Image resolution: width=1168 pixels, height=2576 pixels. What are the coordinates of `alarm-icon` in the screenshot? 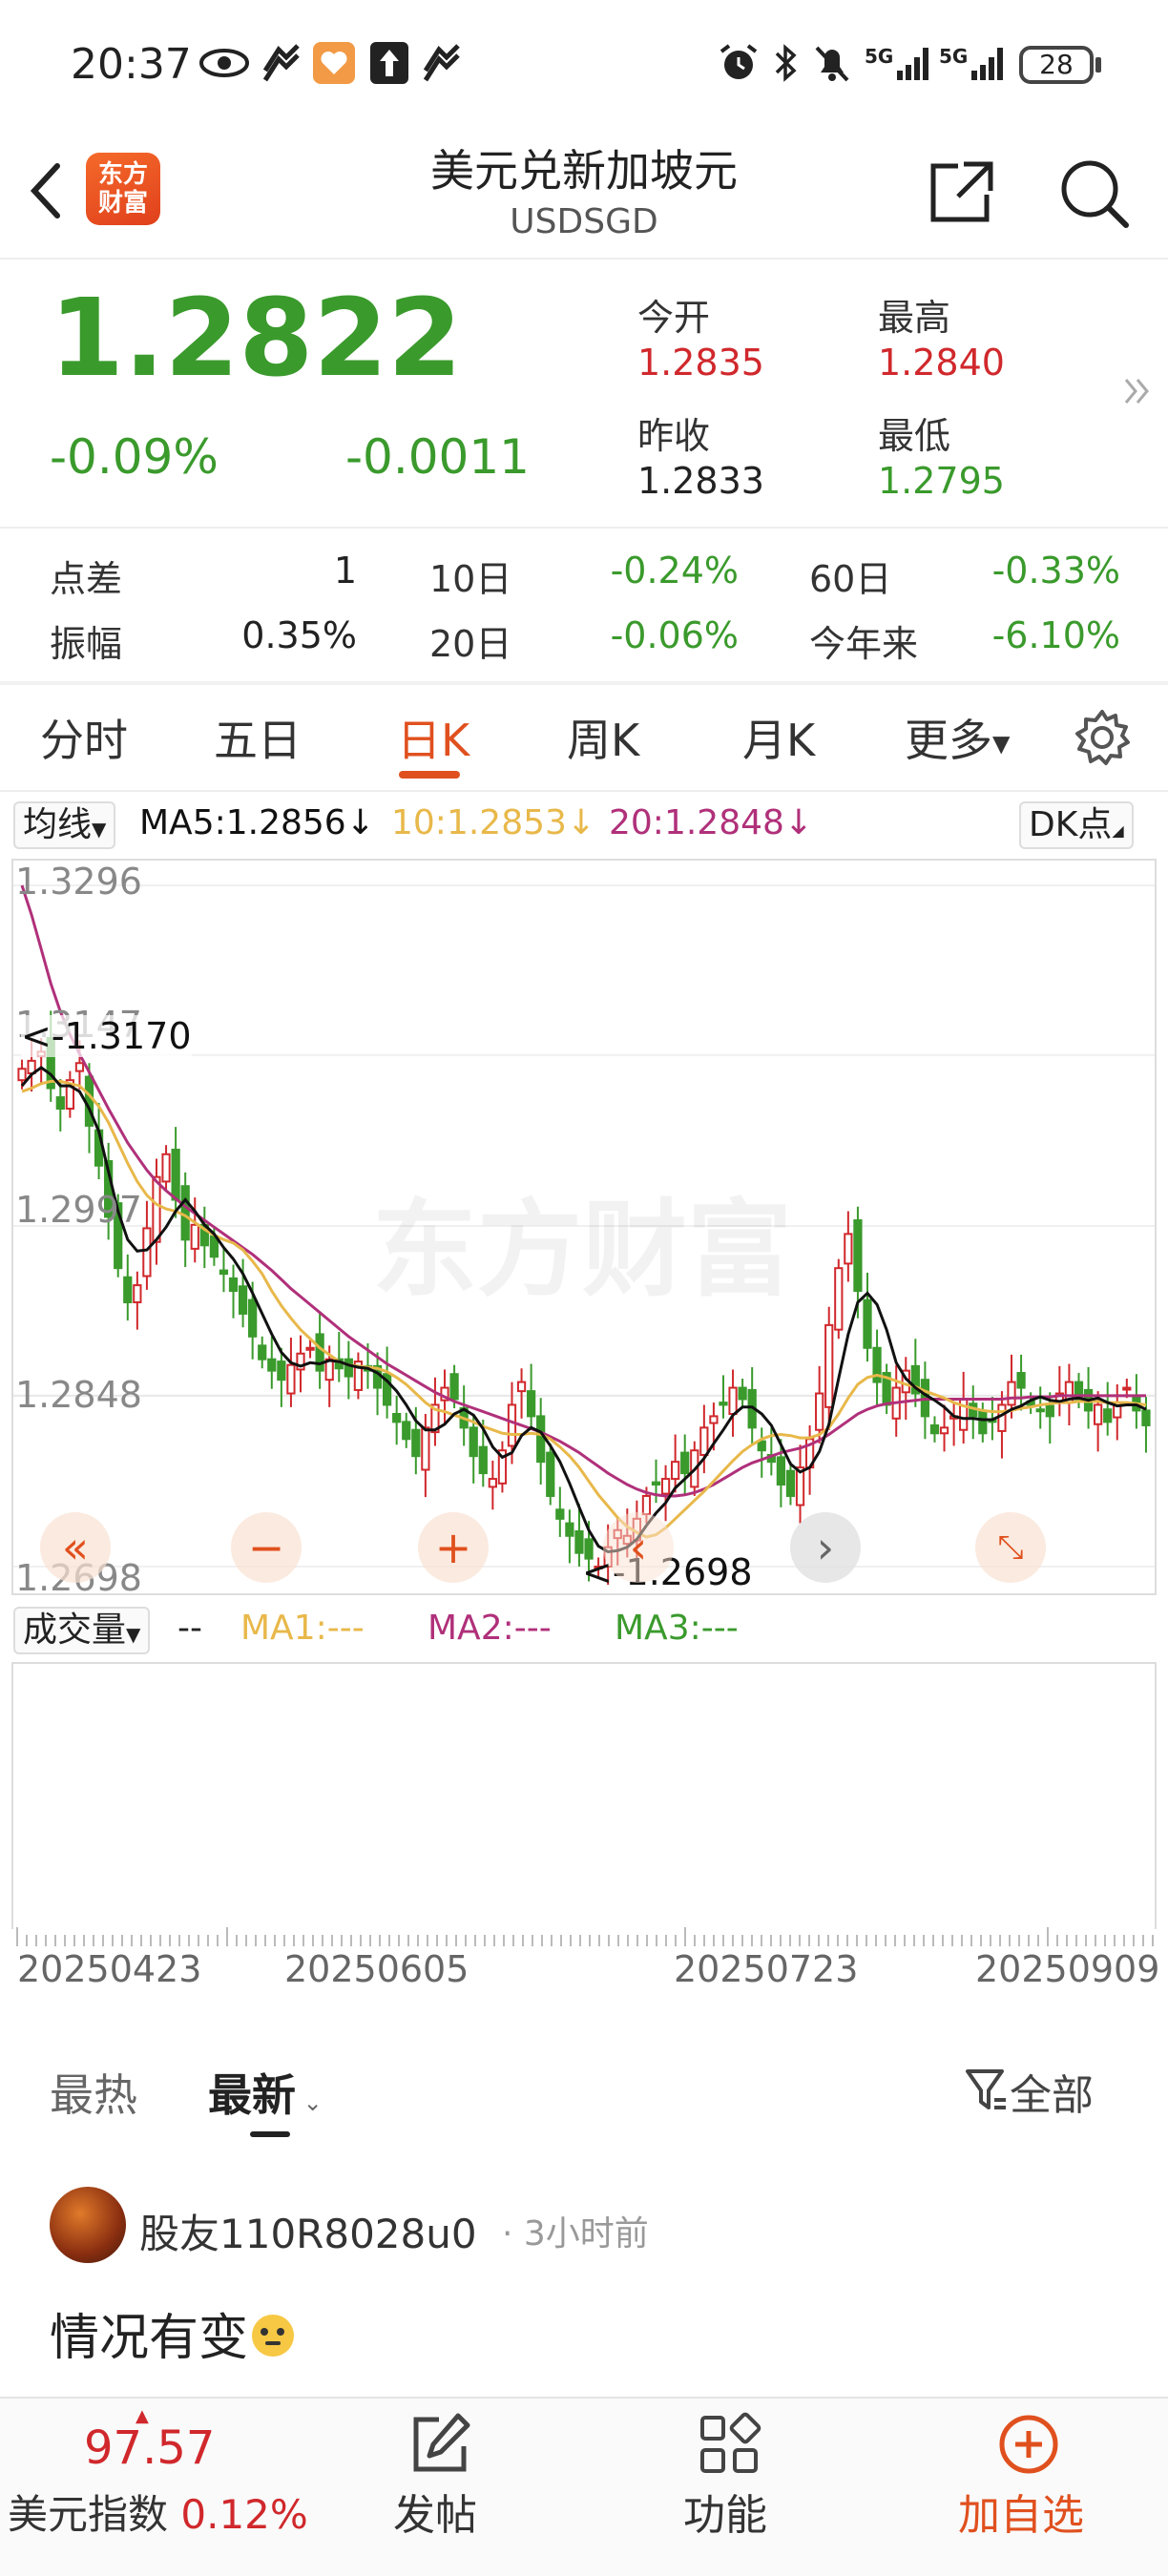 It's located at (739, 61).